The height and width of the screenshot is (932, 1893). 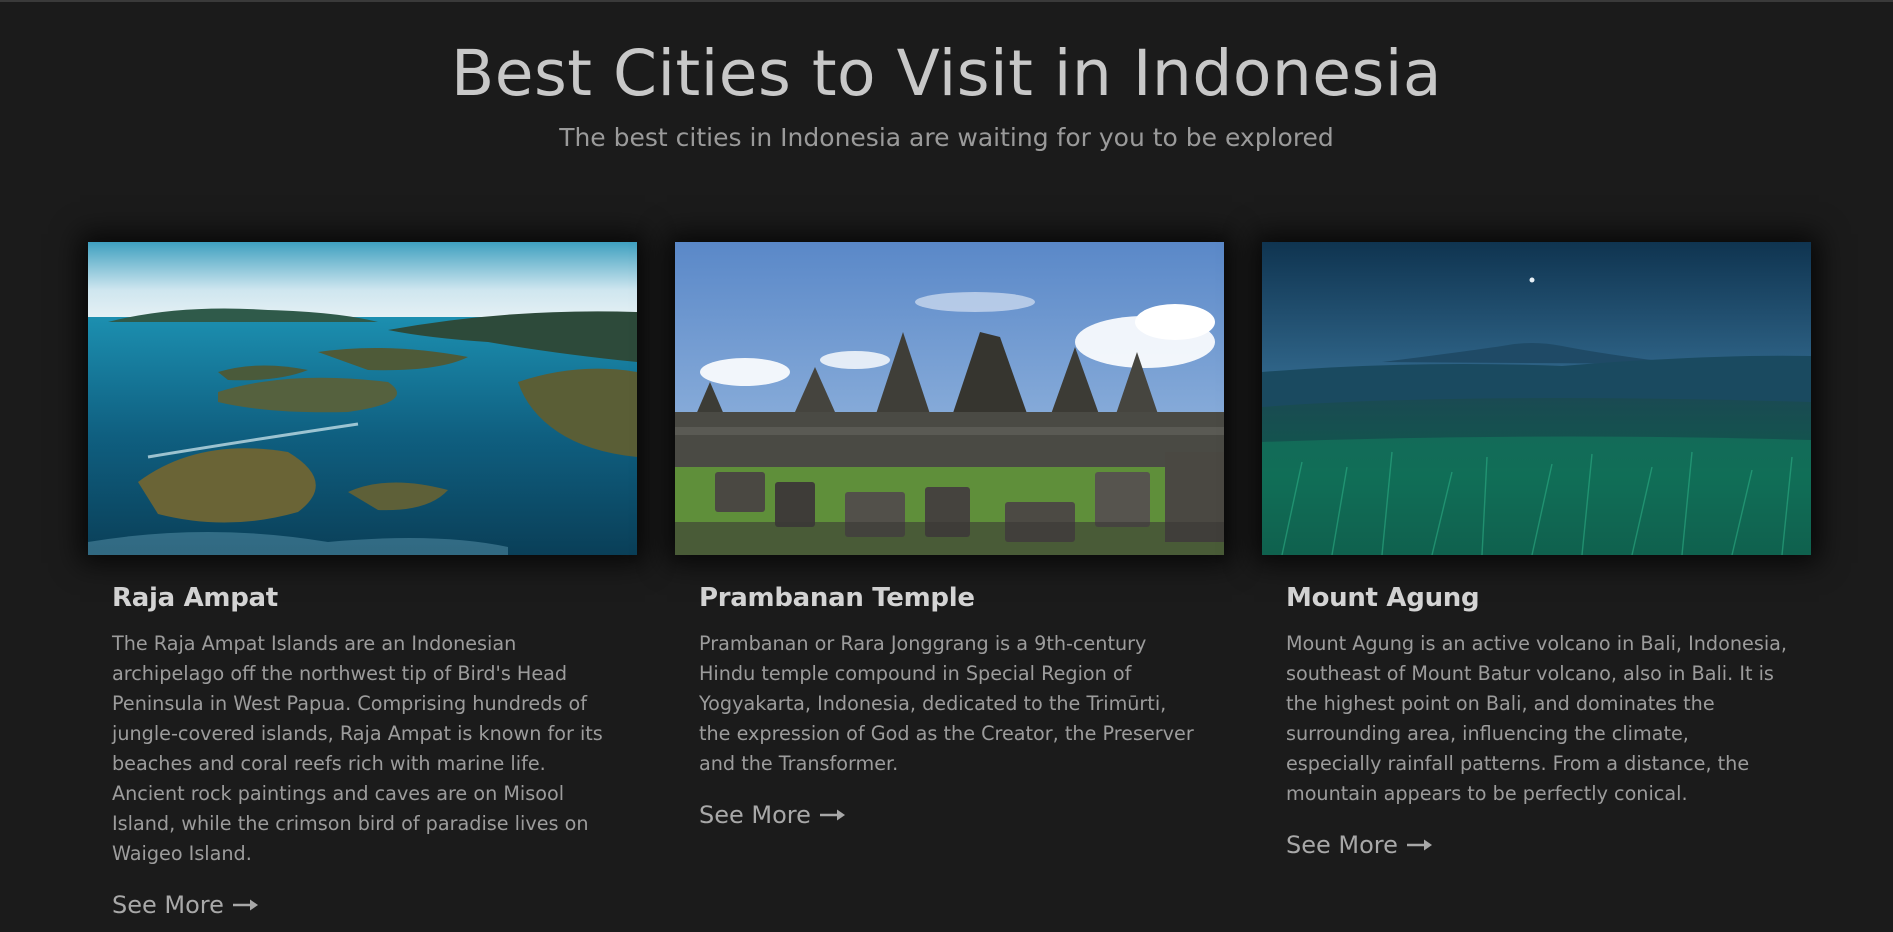 I want to click on card-title: Mount Agung, so click(x=1383, y=598).